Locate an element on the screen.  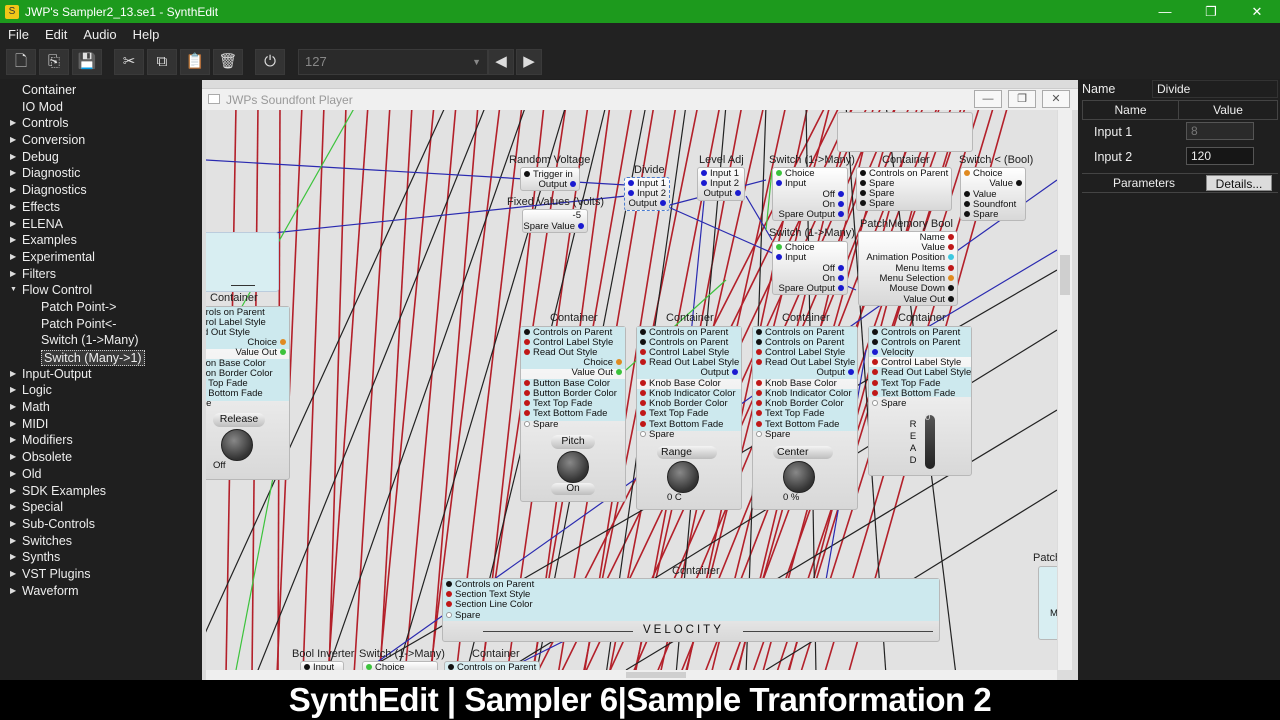
switch-bool-module: Choice Value Value Soundfont Spare is located at coordinates (993, 194).